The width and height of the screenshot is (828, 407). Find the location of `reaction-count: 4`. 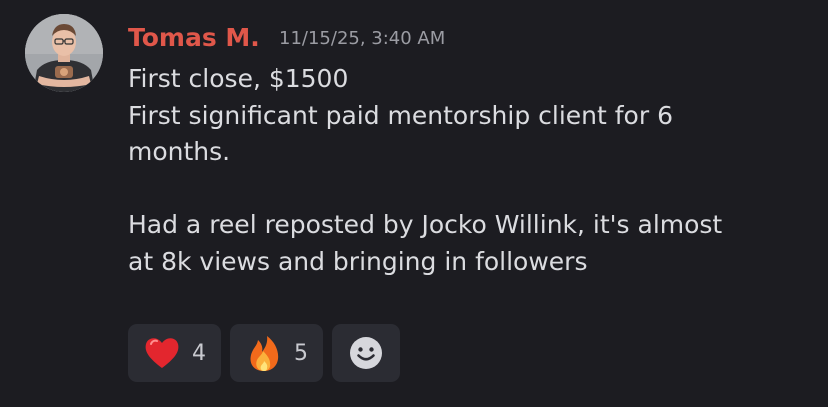

reaction-count: 4 is located at coordinates (199, 353).